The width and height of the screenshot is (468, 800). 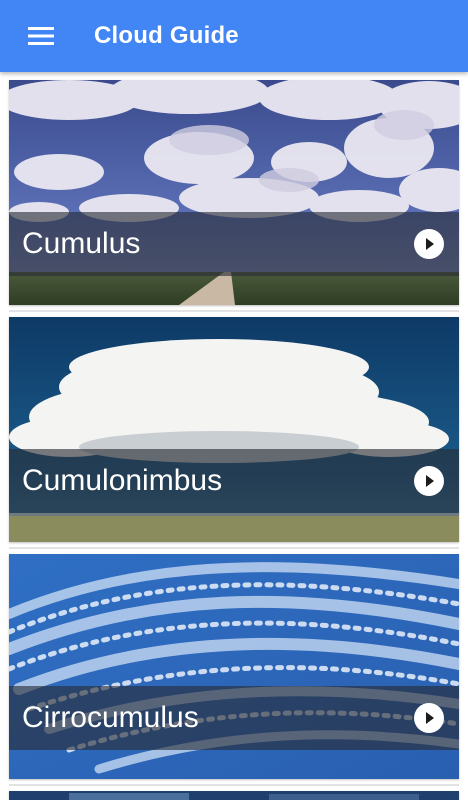 I want to click on card-label-cumulus: Cumulus, so click(x=81, y=243).